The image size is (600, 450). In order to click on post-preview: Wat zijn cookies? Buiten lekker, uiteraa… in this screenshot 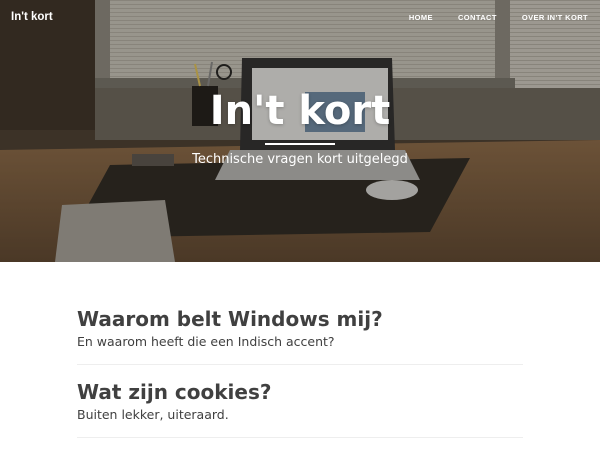, I will do `click(300, 401)`.